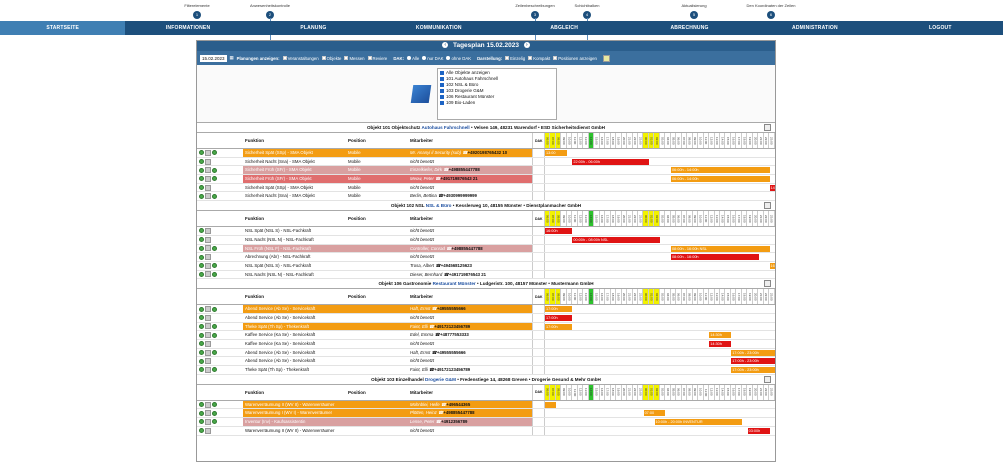  I want to click on shift-bar: 07:00, so click(654, 413).